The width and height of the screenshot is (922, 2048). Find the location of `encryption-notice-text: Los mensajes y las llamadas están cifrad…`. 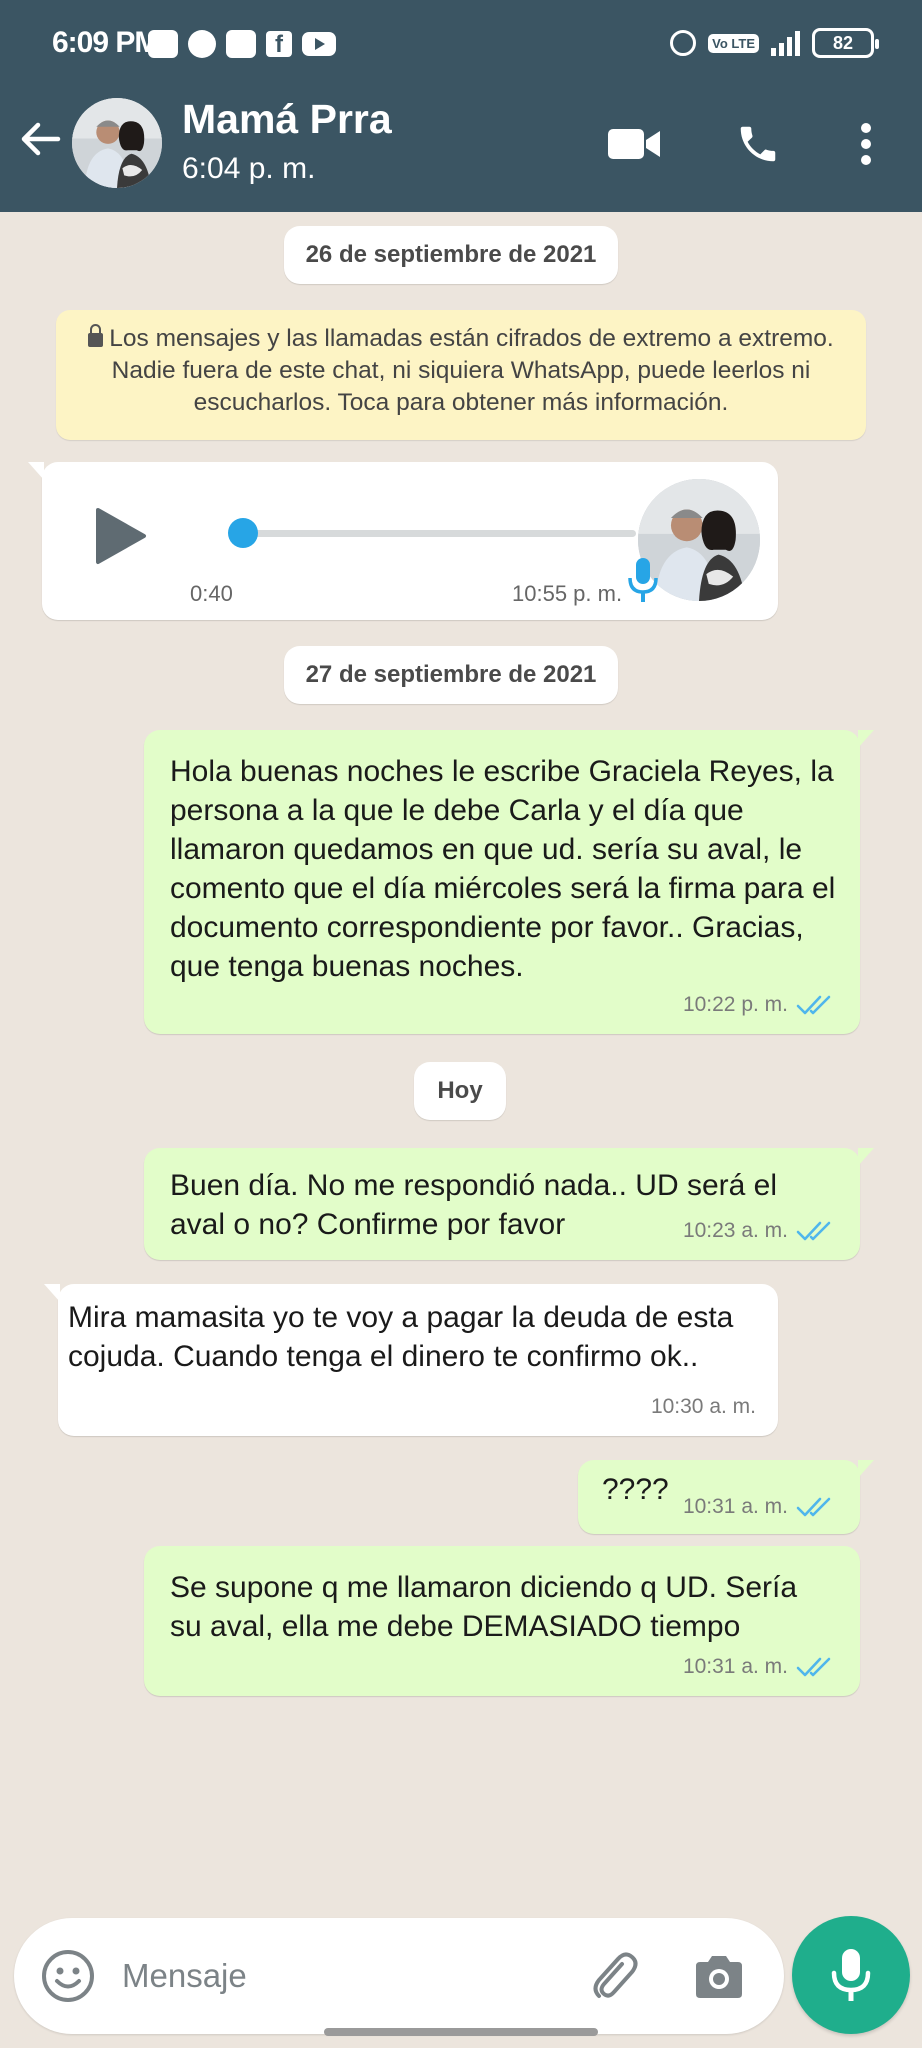

encryption-notice-text: Los mensajes y las llamadas están cifrad… is located at coordinates (471, 370).